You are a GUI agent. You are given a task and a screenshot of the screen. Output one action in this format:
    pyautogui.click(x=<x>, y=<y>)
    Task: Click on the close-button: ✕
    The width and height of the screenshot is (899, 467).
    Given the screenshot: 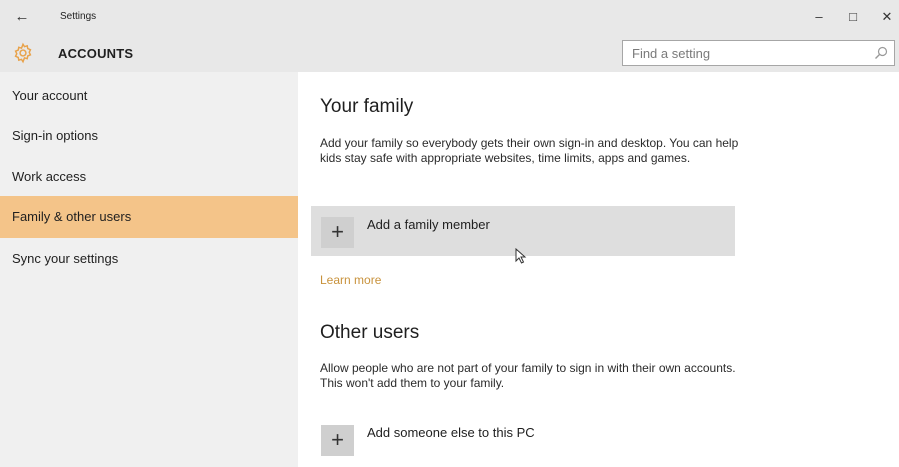 What is the action you would take?
    pyautogui.click(x=887, y=17)
    